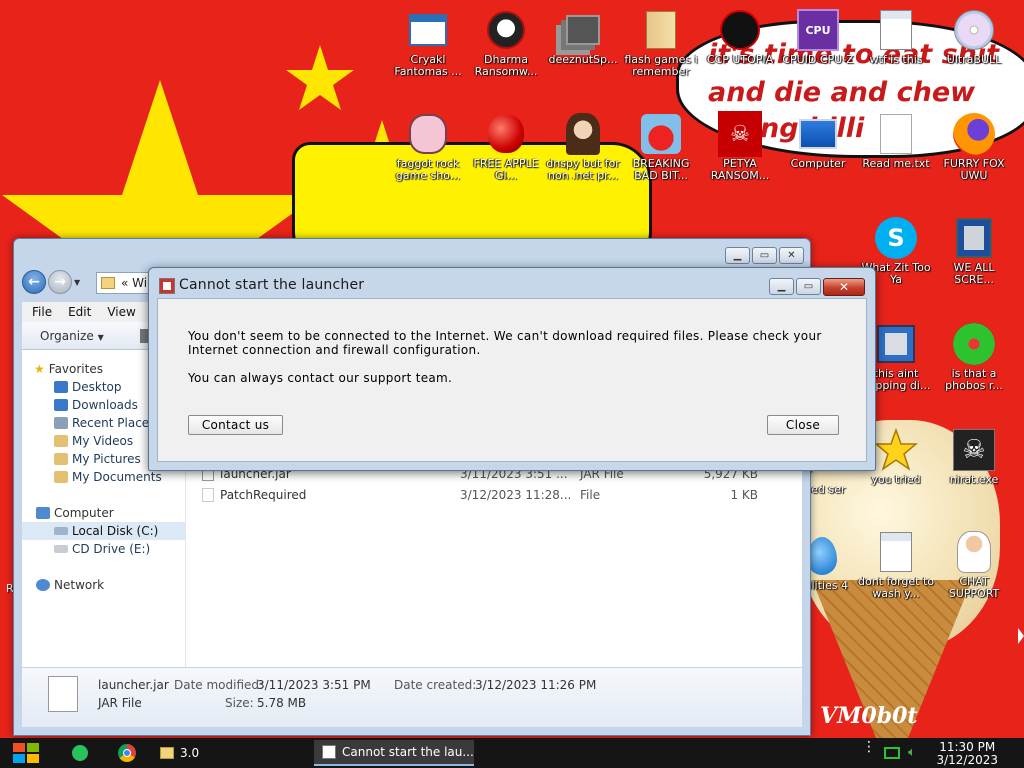  Describe the element at coordinates (974, 457) in the screenshot. I see `desktop-icon-nirat: ☠ nirat.exe` at that location.